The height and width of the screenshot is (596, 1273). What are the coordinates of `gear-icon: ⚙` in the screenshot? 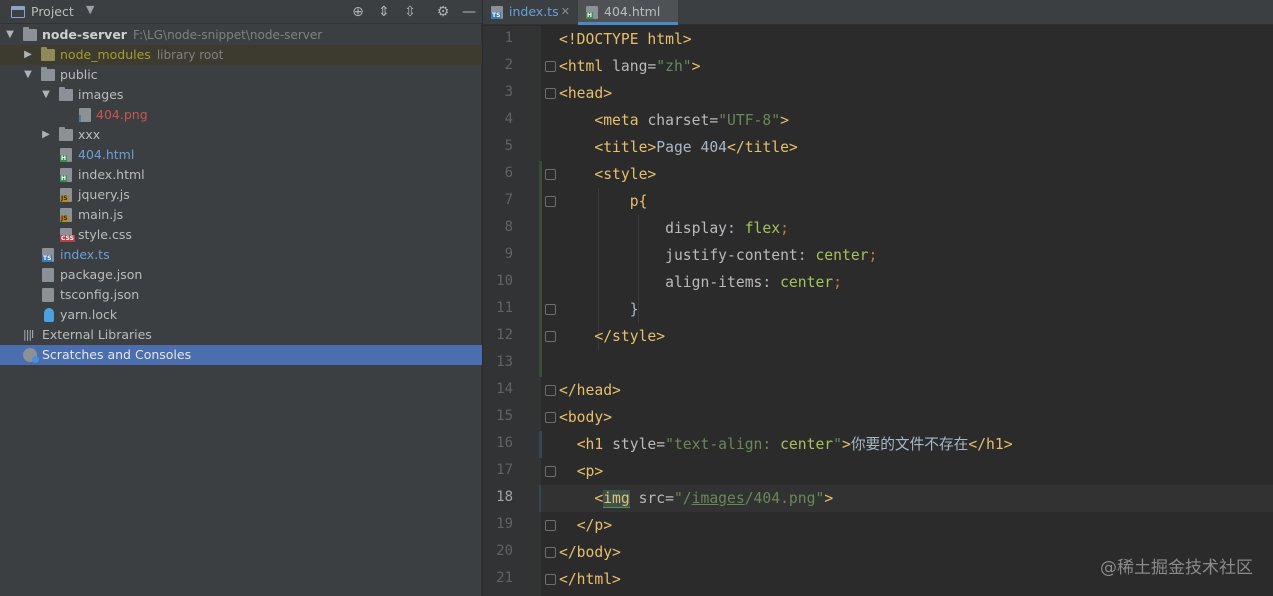 It's located at (443, 12).